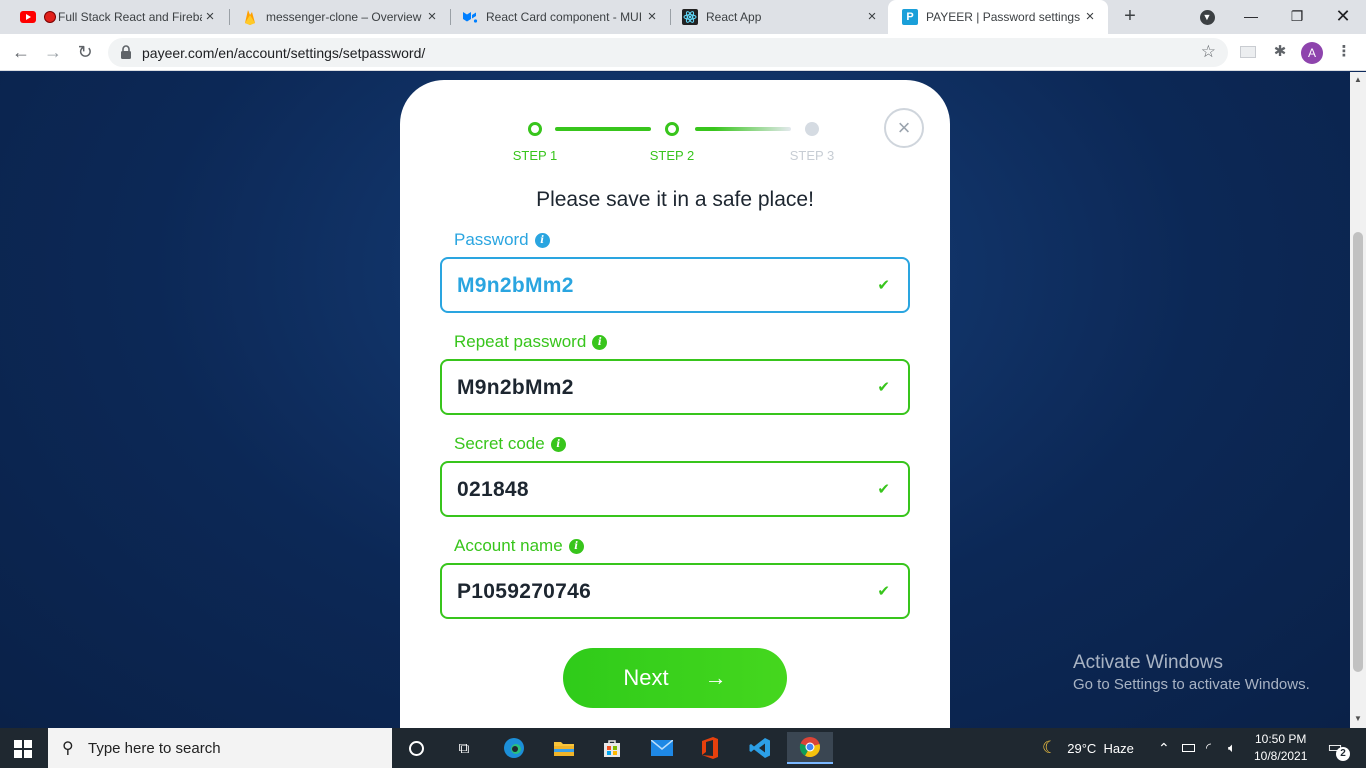 Image resolution: width=1366 pixels, height=768 pixels. Describe the element at coordinates (612, 748) in the screenshot. I see `microsoft-store-icon` at that location.